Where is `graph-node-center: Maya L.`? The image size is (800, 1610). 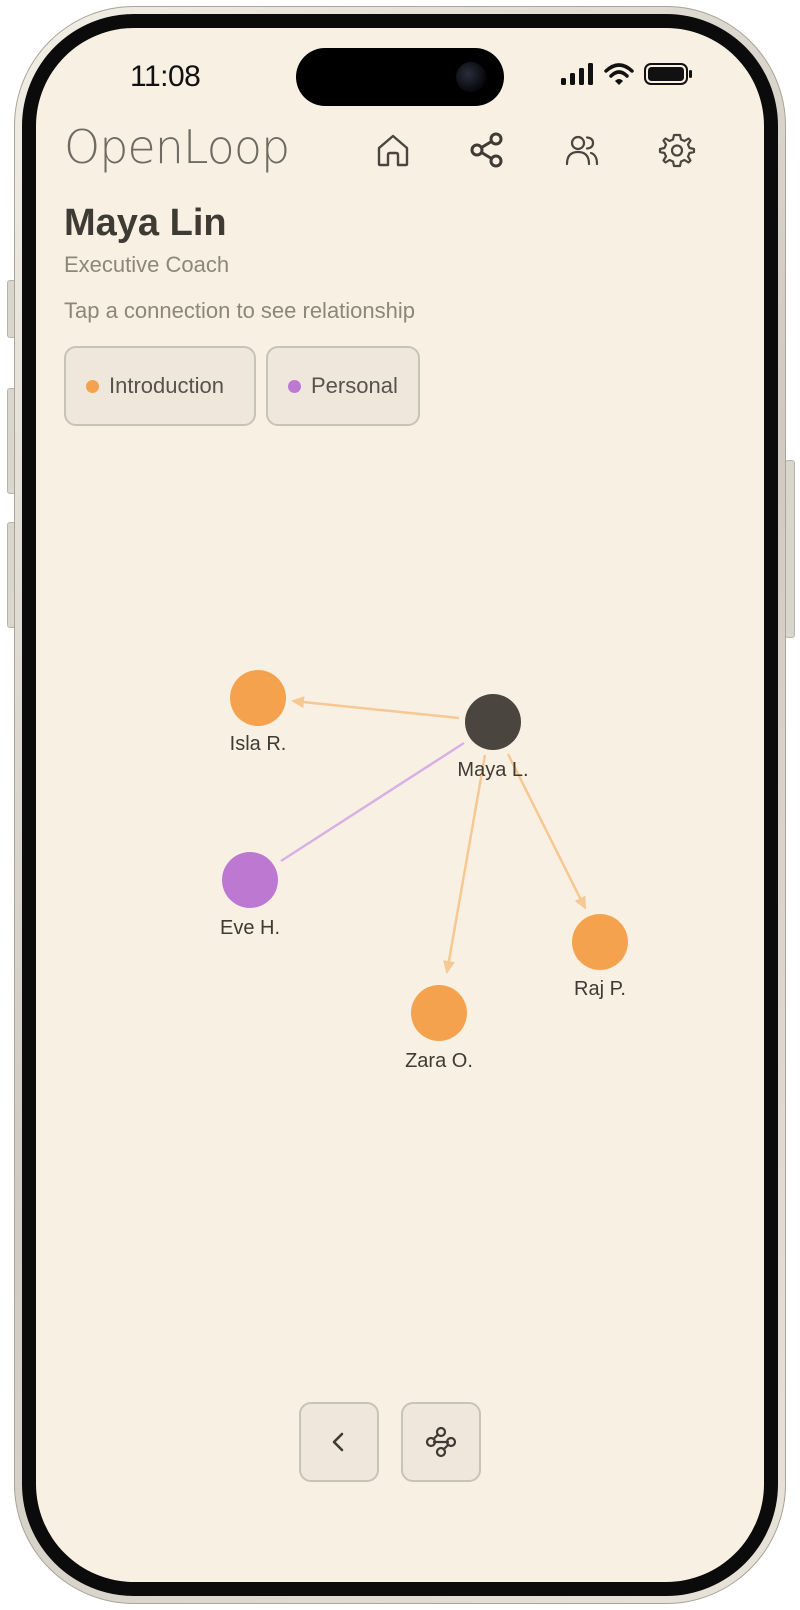
graph-node-center: Maya L. is located at coordinates (493, 737).